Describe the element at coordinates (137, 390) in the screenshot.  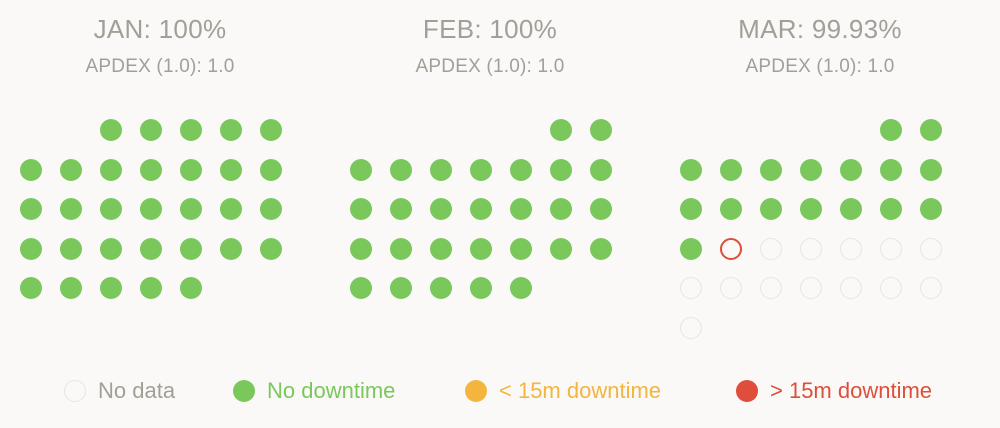
I see `legend-label: No data` at that location.